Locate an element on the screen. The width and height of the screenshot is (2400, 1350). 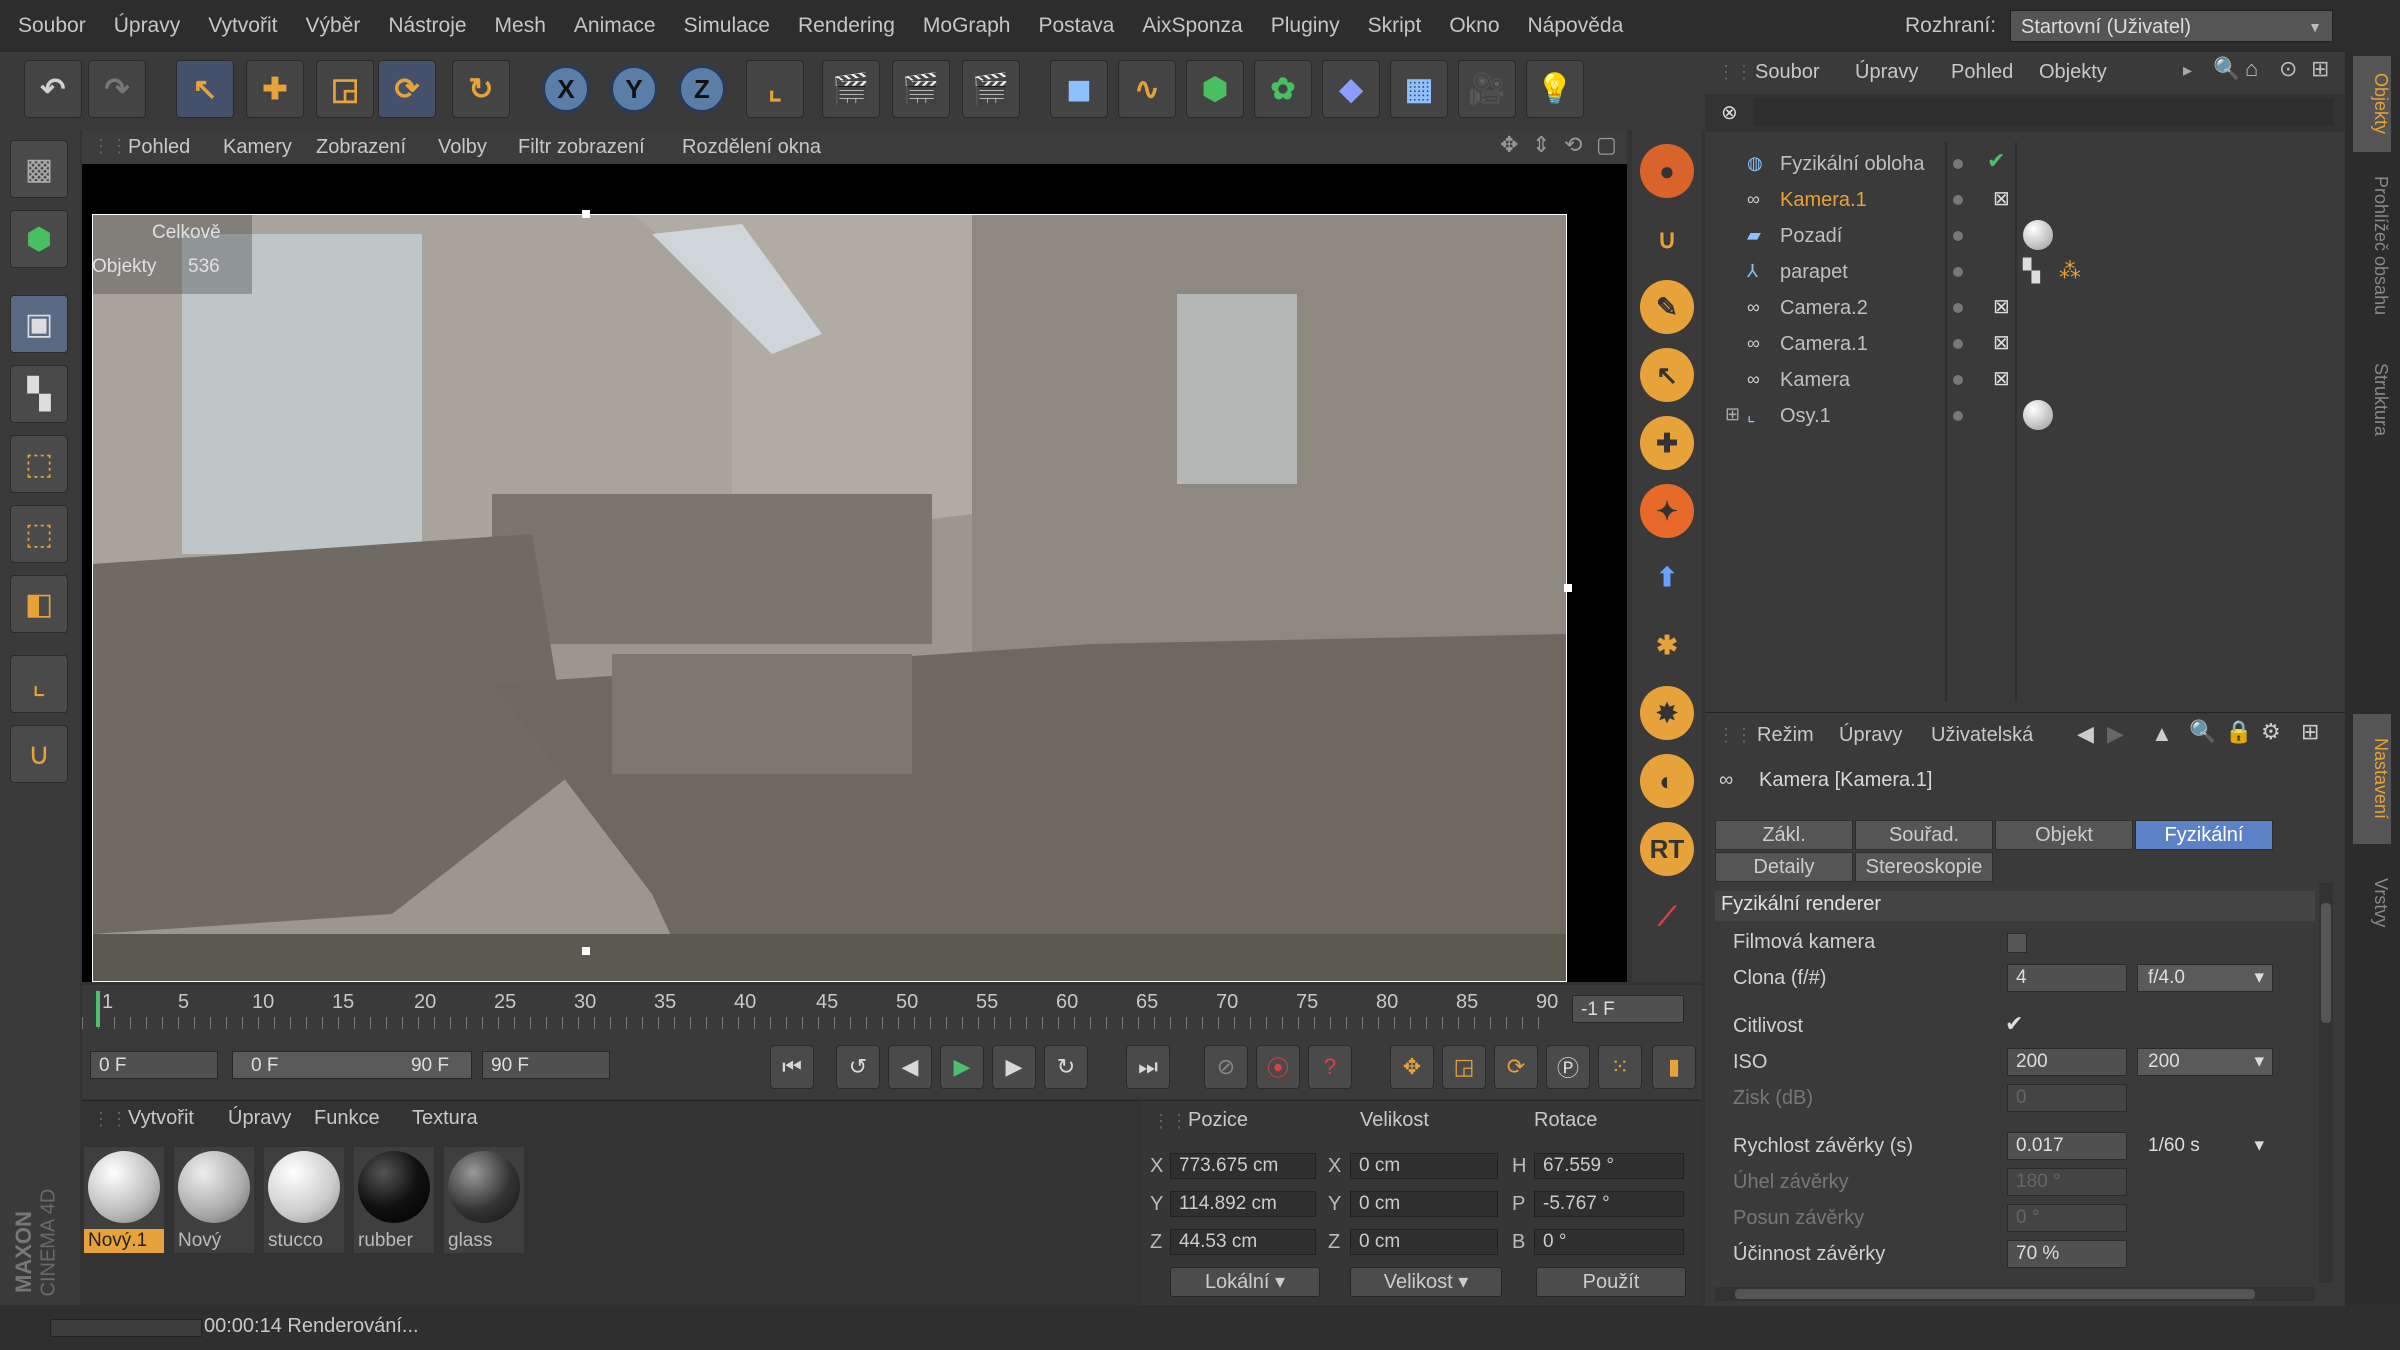
y-axis-lock-button: Y is located at coordinates (634, 89).